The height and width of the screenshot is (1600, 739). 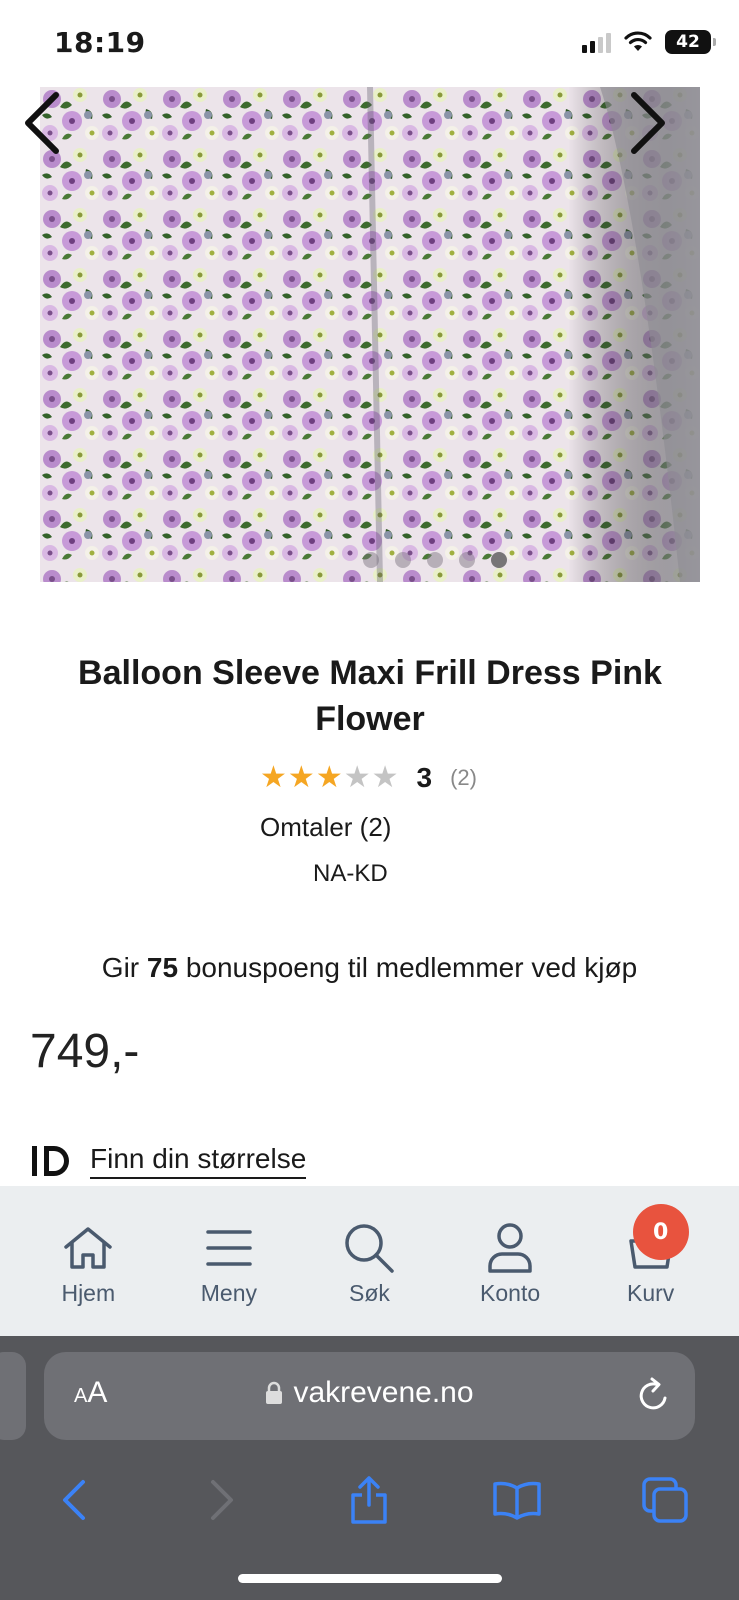 I want to click on home-indicator, so click(x=370, y=1578).